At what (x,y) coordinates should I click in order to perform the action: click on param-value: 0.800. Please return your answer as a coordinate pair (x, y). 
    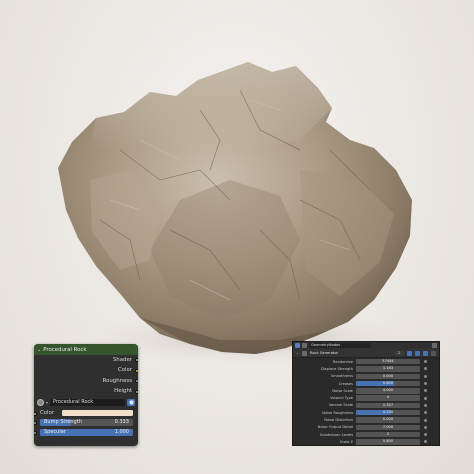
    Looking at the image, I should click on (388, 441).